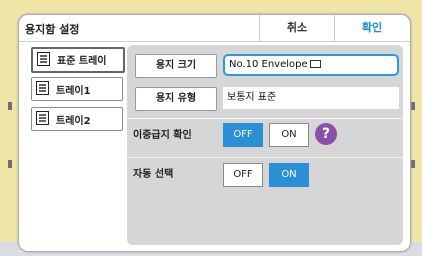  Describe the element at coordinates (296, 28) in the screenshot. I see `cancel-button: 취소` at that location.